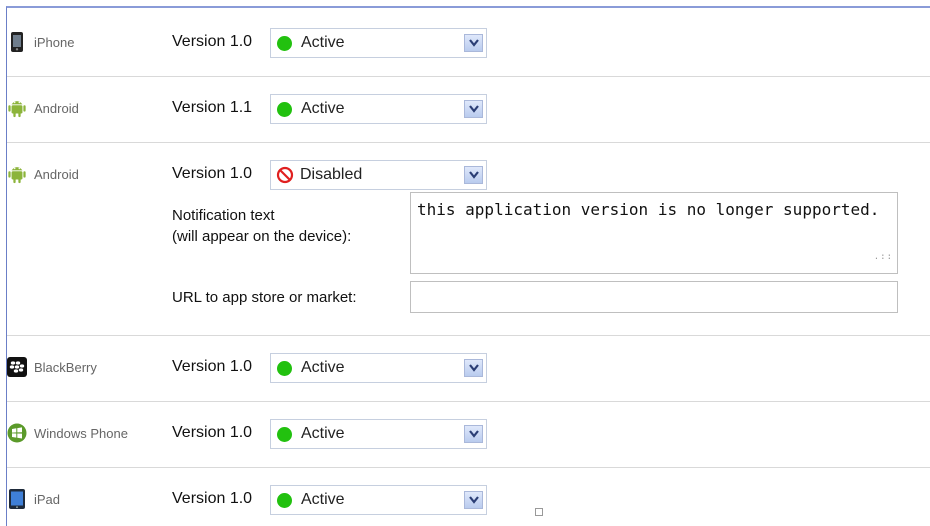 The width and height of the screenshot is (930, 526). Describe the element at coordinates (883, 257) in the screenshot. I see `resize-grip-icon: .::` at that location.